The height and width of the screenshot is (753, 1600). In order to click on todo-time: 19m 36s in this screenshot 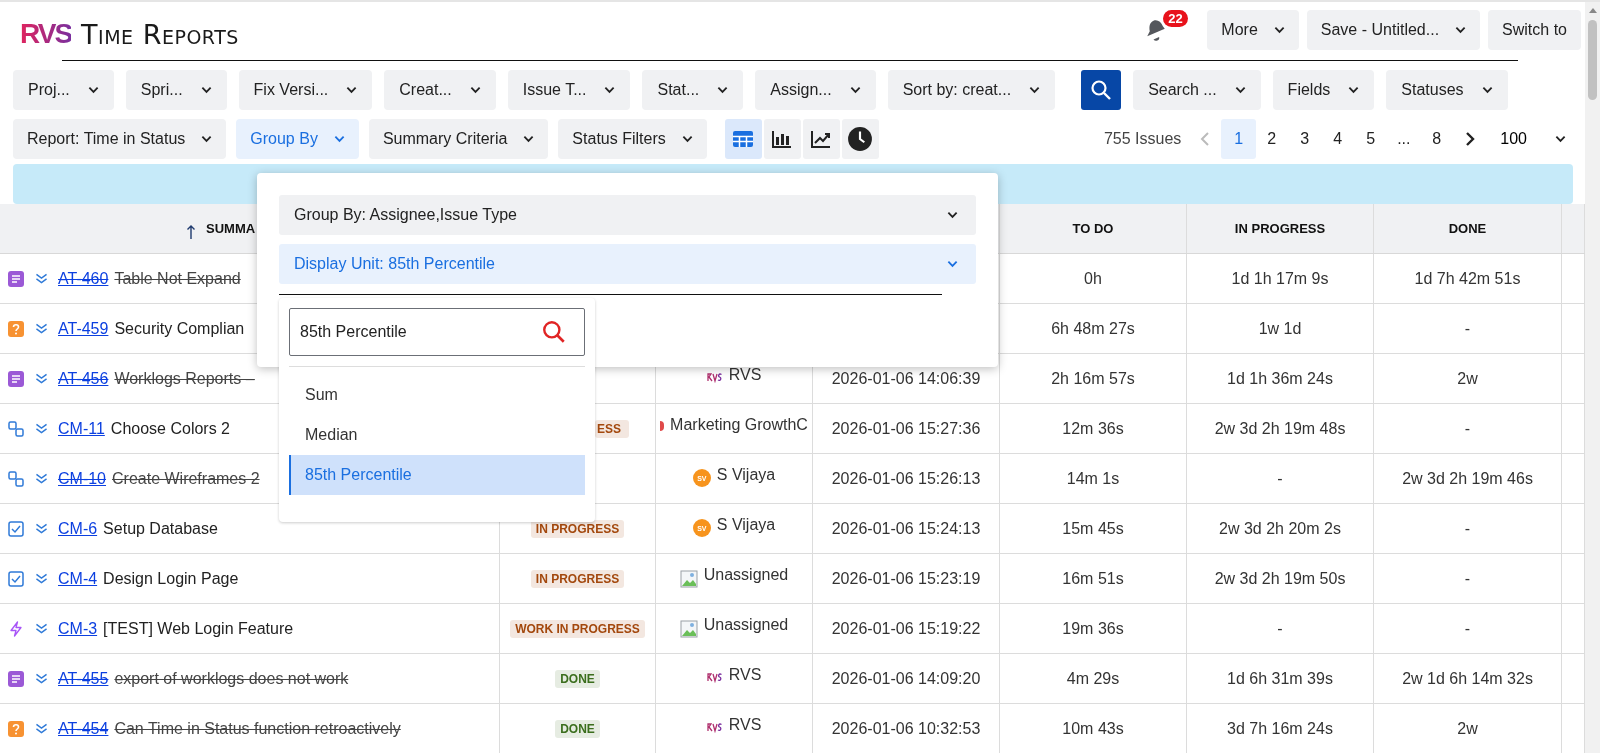, I will do `click(1093, 628)`.